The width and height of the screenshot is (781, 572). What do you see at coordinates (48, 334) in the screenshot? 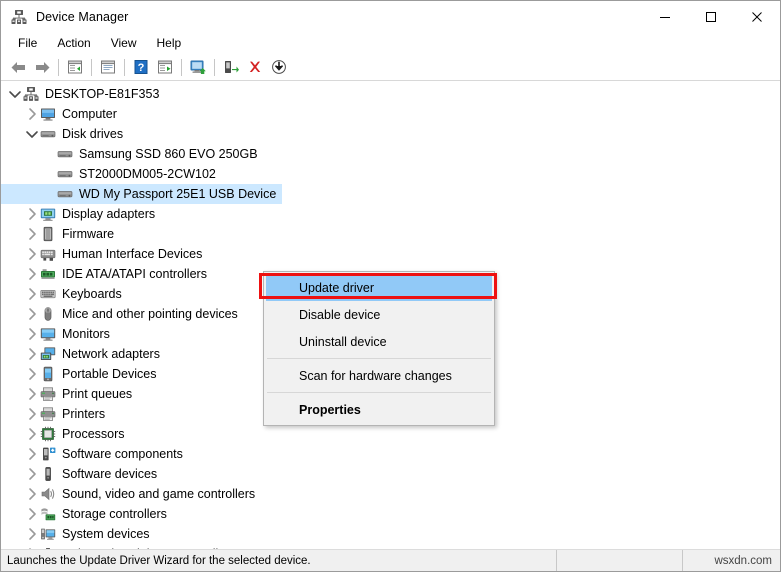
I see `monitor-icon` at bounding box center [48, 334].